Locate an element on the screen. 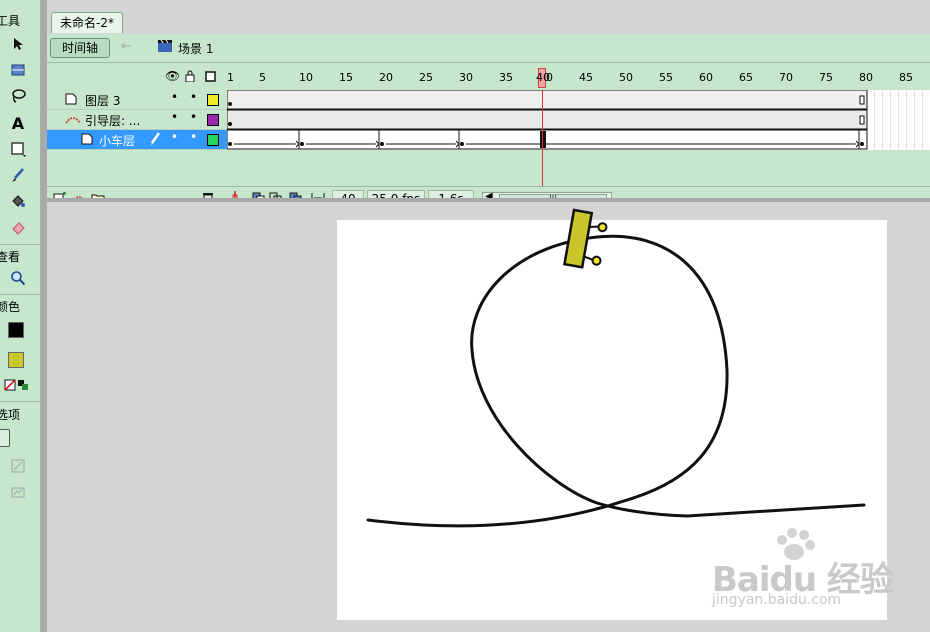  view-heading: 查看 is located at coordinates (10, 257).